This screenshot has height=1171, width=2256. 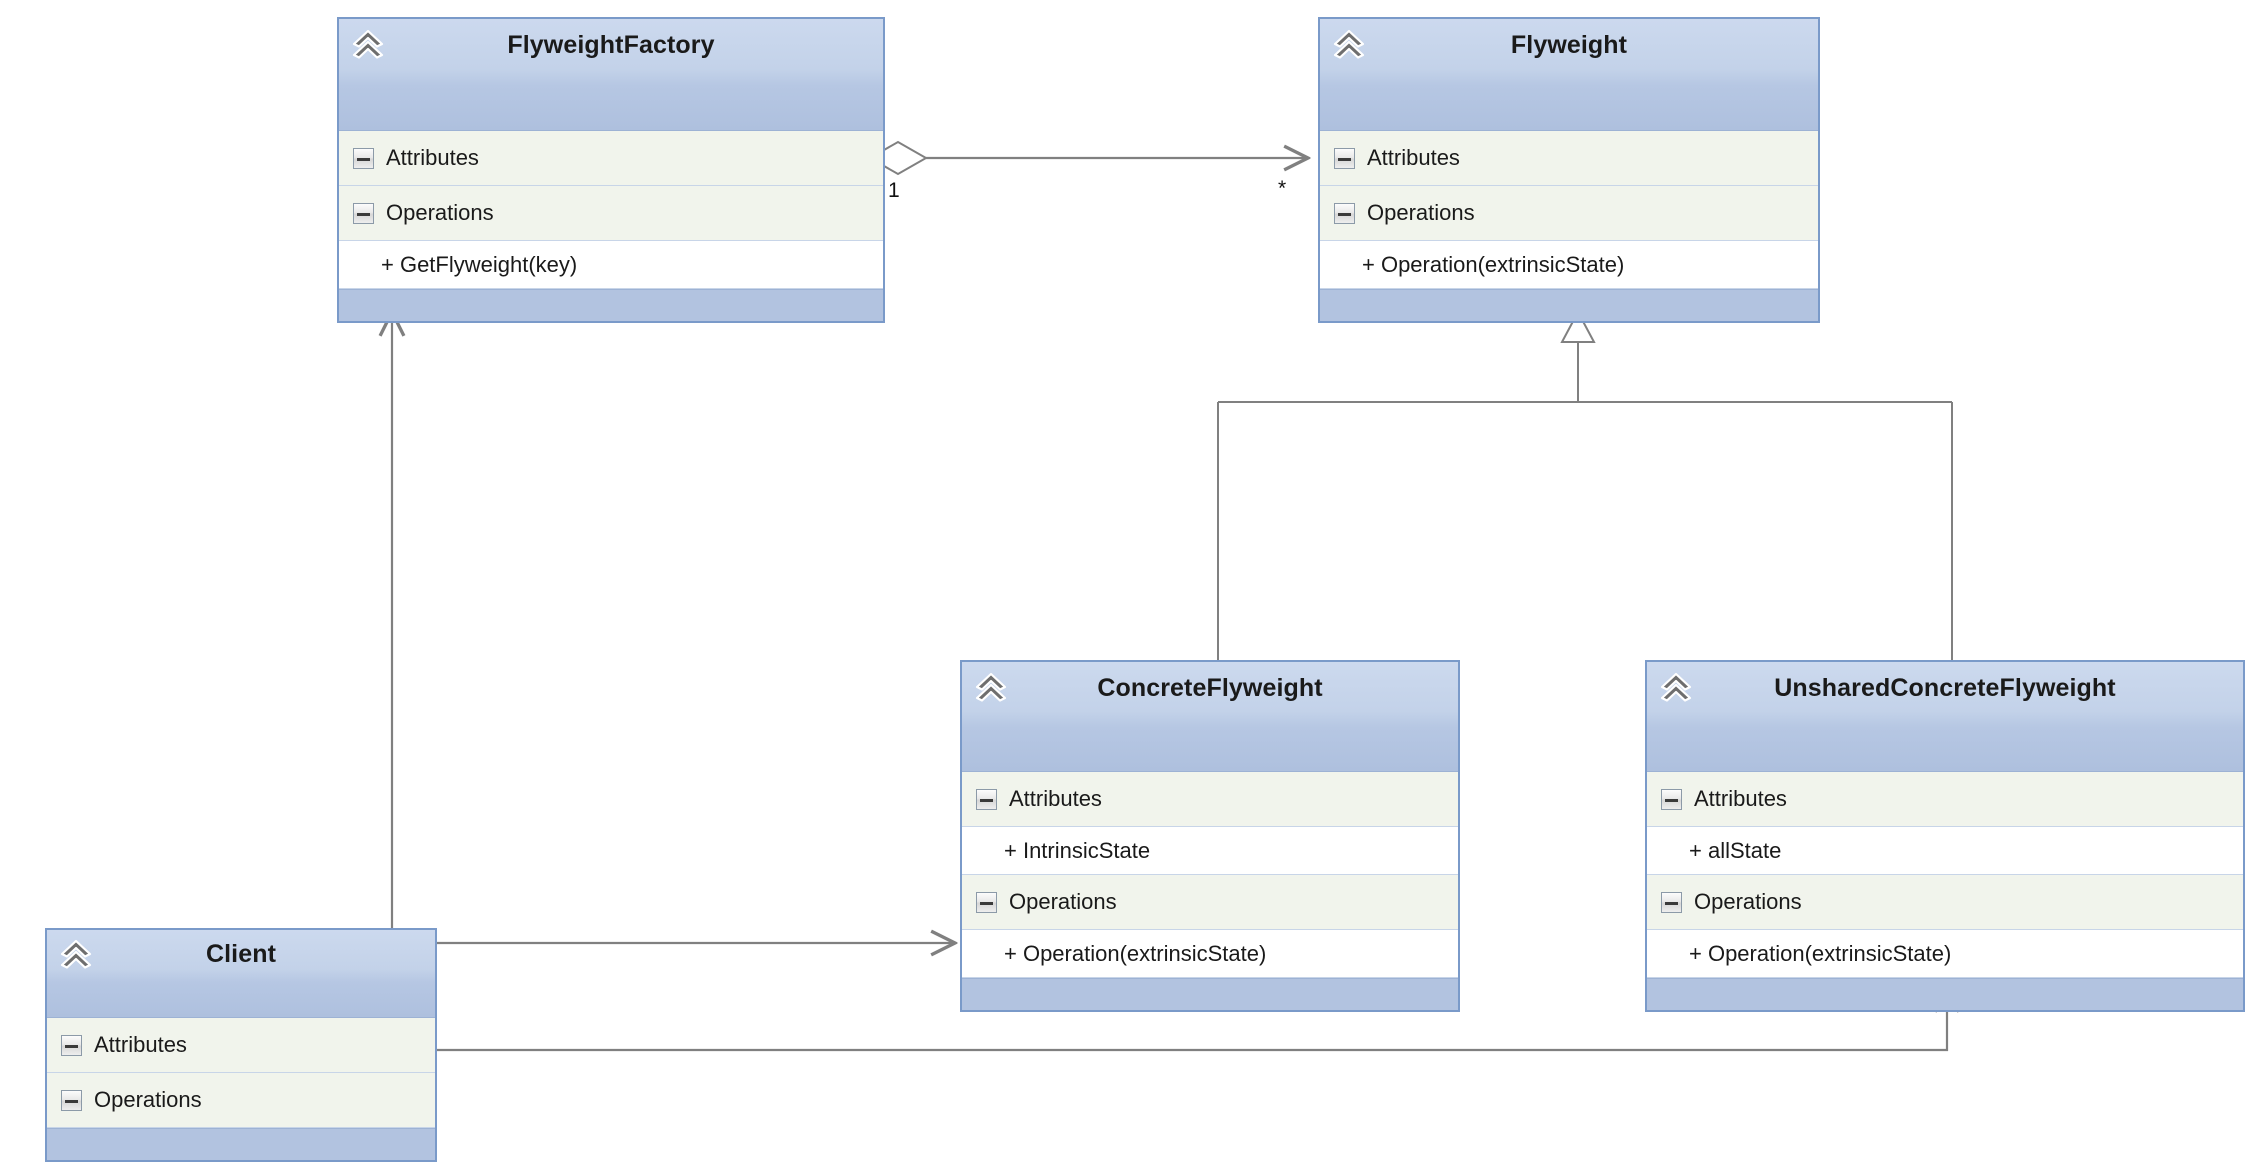 What do you see at coordinates (1945, 717) in the screenshot?
I see `class-header-unsharedconcreteflyweight: UnsharedConcreteFlyweight` at bounding box center [1945, 717].